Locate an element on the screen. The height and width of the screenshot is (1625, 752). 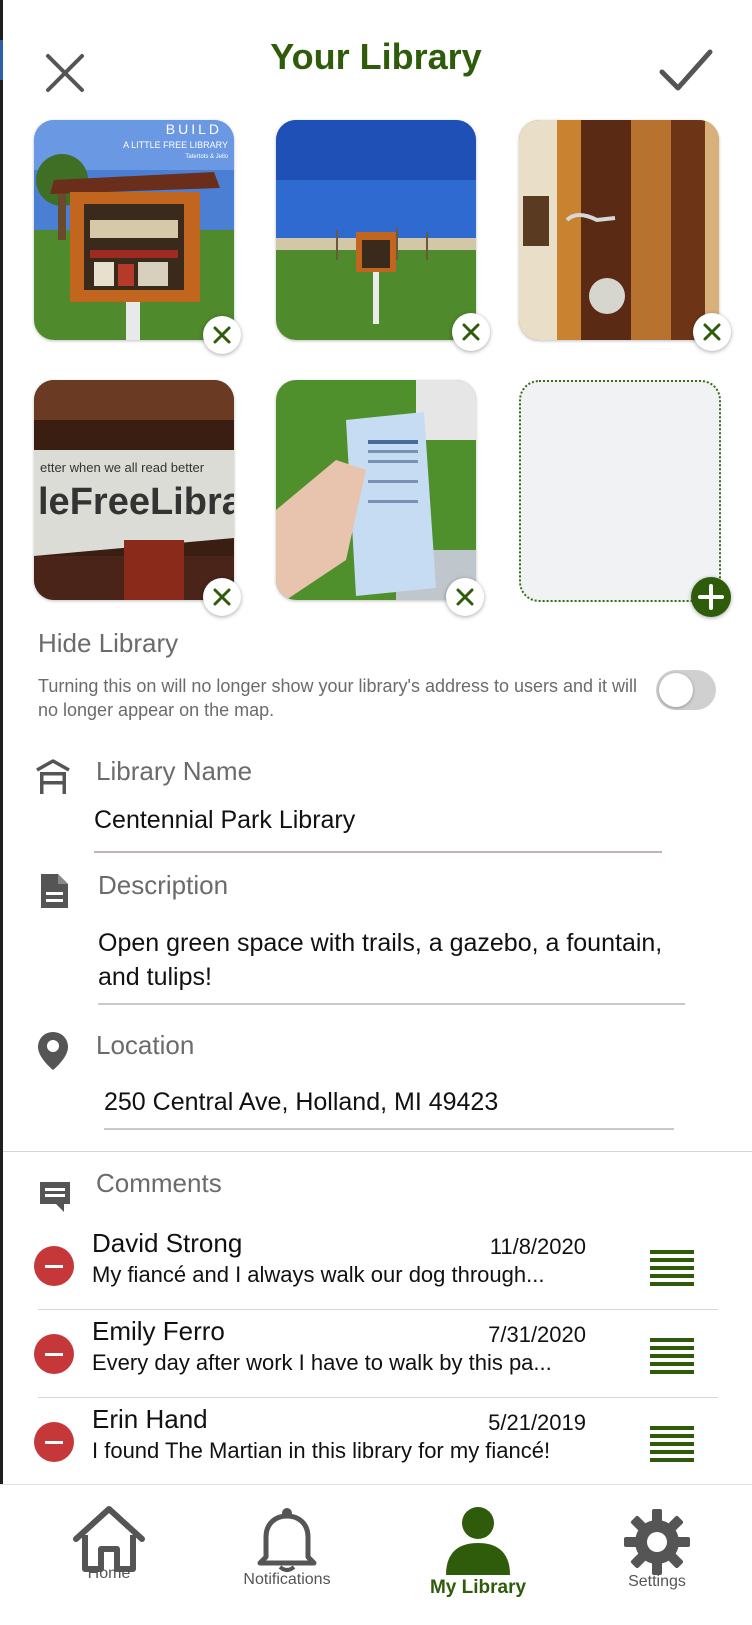
nav-label: Notifications is located at coordinates (287, 1579).